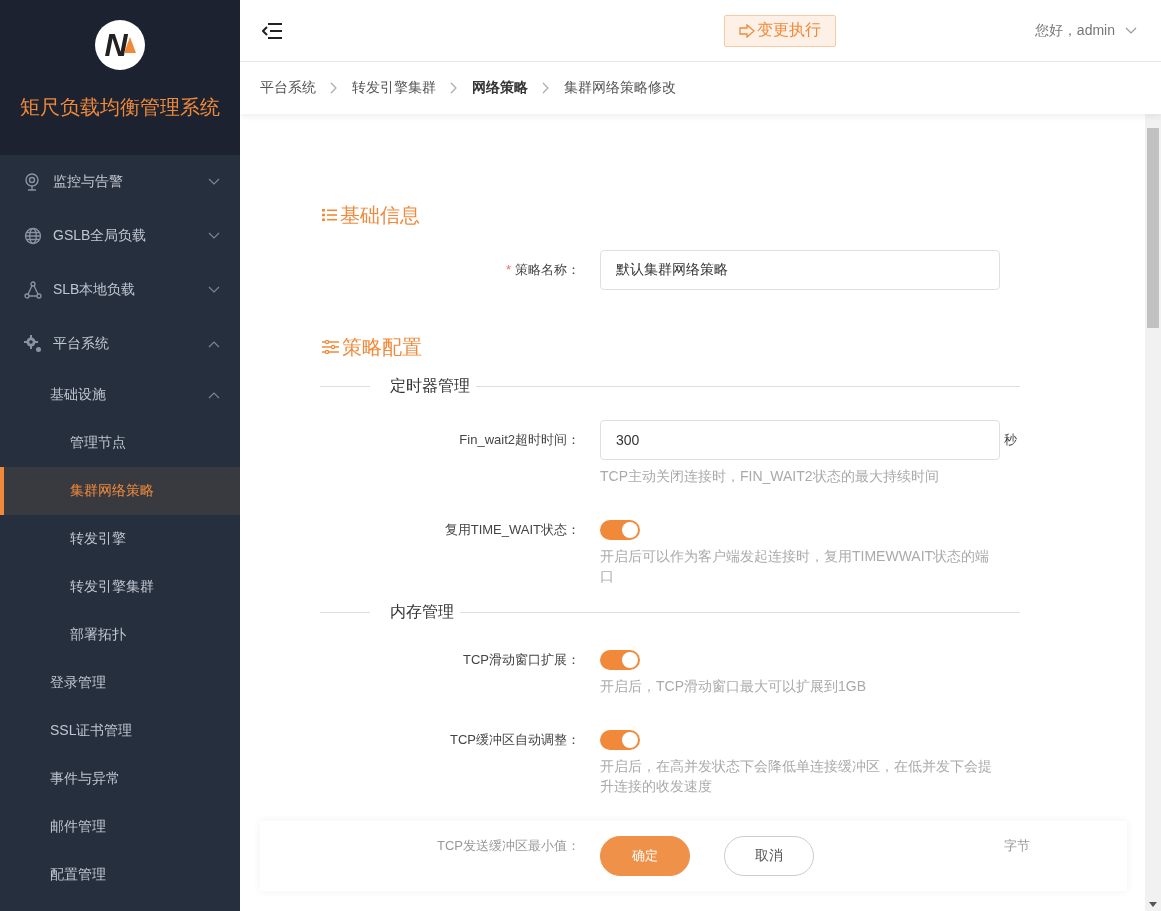 The image size is (1161, 911). Describe the element at coordinates (120, 491) in the screenshot. I see `menu-item: 集群网络策略` at that location.